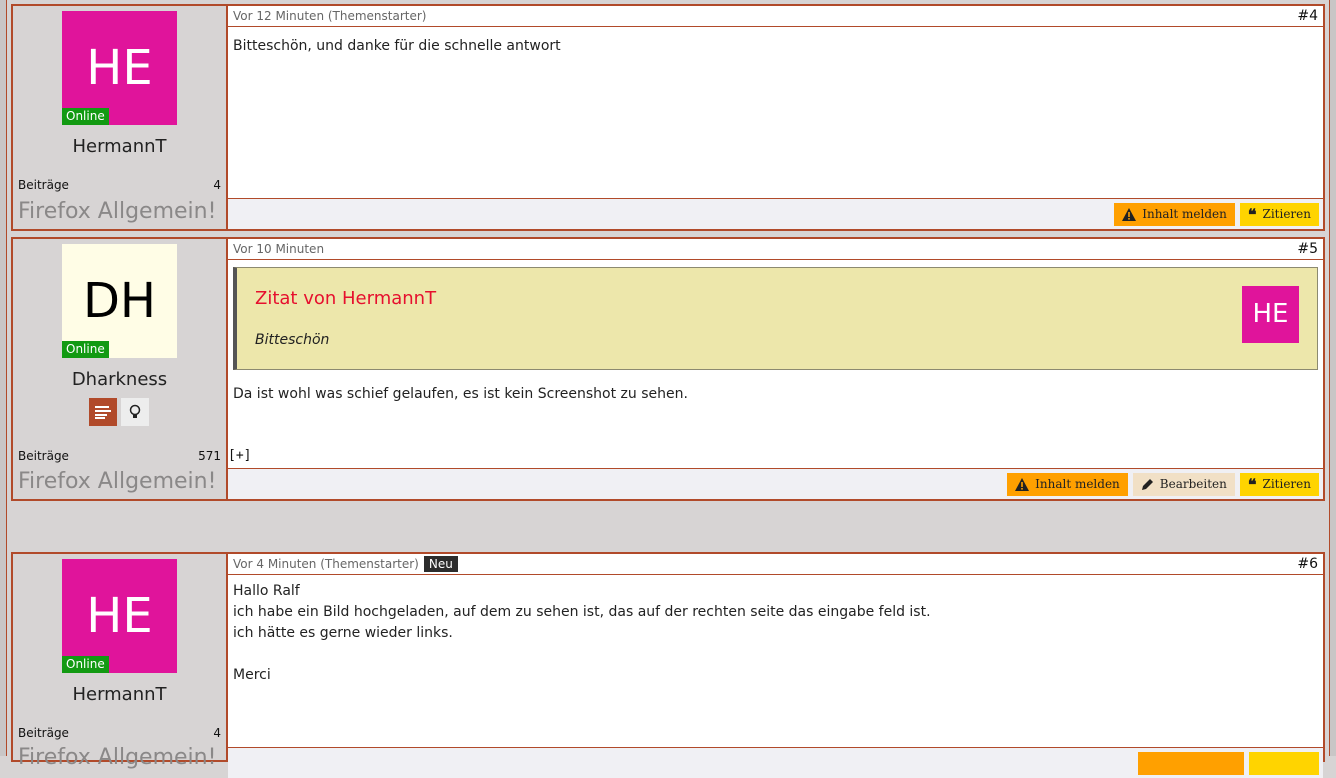 This screenshot has height=778, width=1336. Describe the element at coordinates (1191, 763) in the screenshot. I see `report-button` at that location.